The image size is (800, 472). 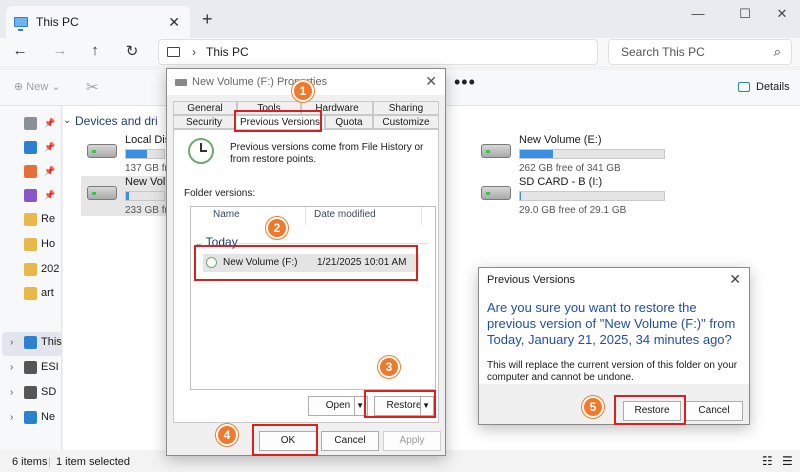 I want to click on drive-tile: New Volume (E:) 262 GB free of 341 GB, so click(x=581, y=156).